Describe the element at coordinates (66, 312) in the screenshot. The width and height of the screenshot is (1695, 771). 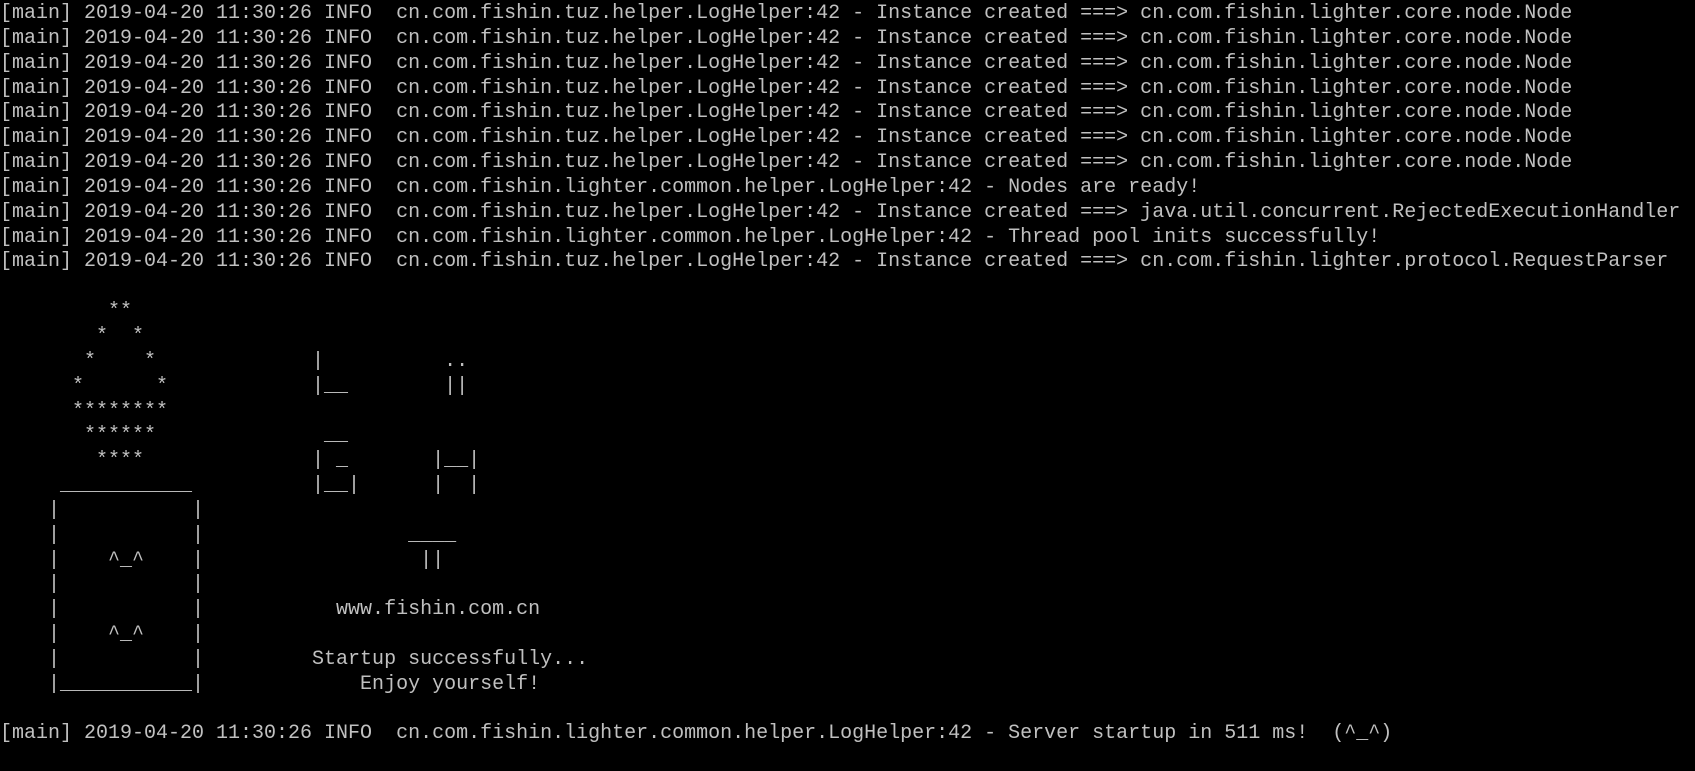
I see `ascii-banner-line: **` at that location.